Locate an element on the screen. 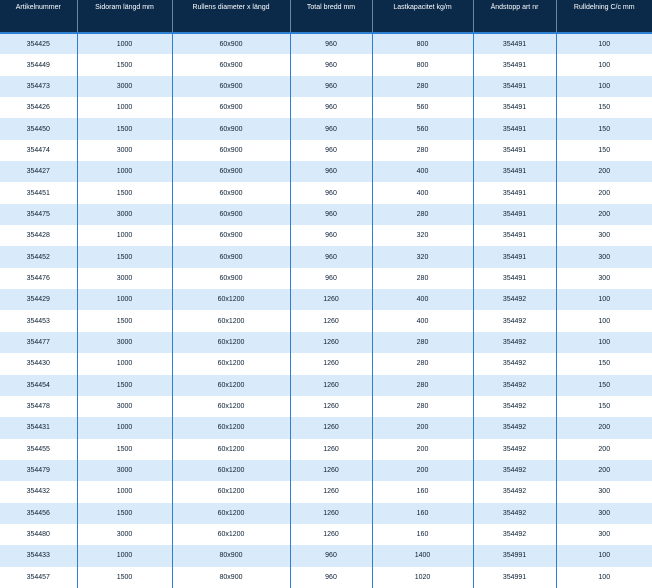 Image resolution: width=652 pixels, height=588 pixels. table-row: 354449 1500 60x900 960 800 354491 100 is located at coordinates (326, 65).